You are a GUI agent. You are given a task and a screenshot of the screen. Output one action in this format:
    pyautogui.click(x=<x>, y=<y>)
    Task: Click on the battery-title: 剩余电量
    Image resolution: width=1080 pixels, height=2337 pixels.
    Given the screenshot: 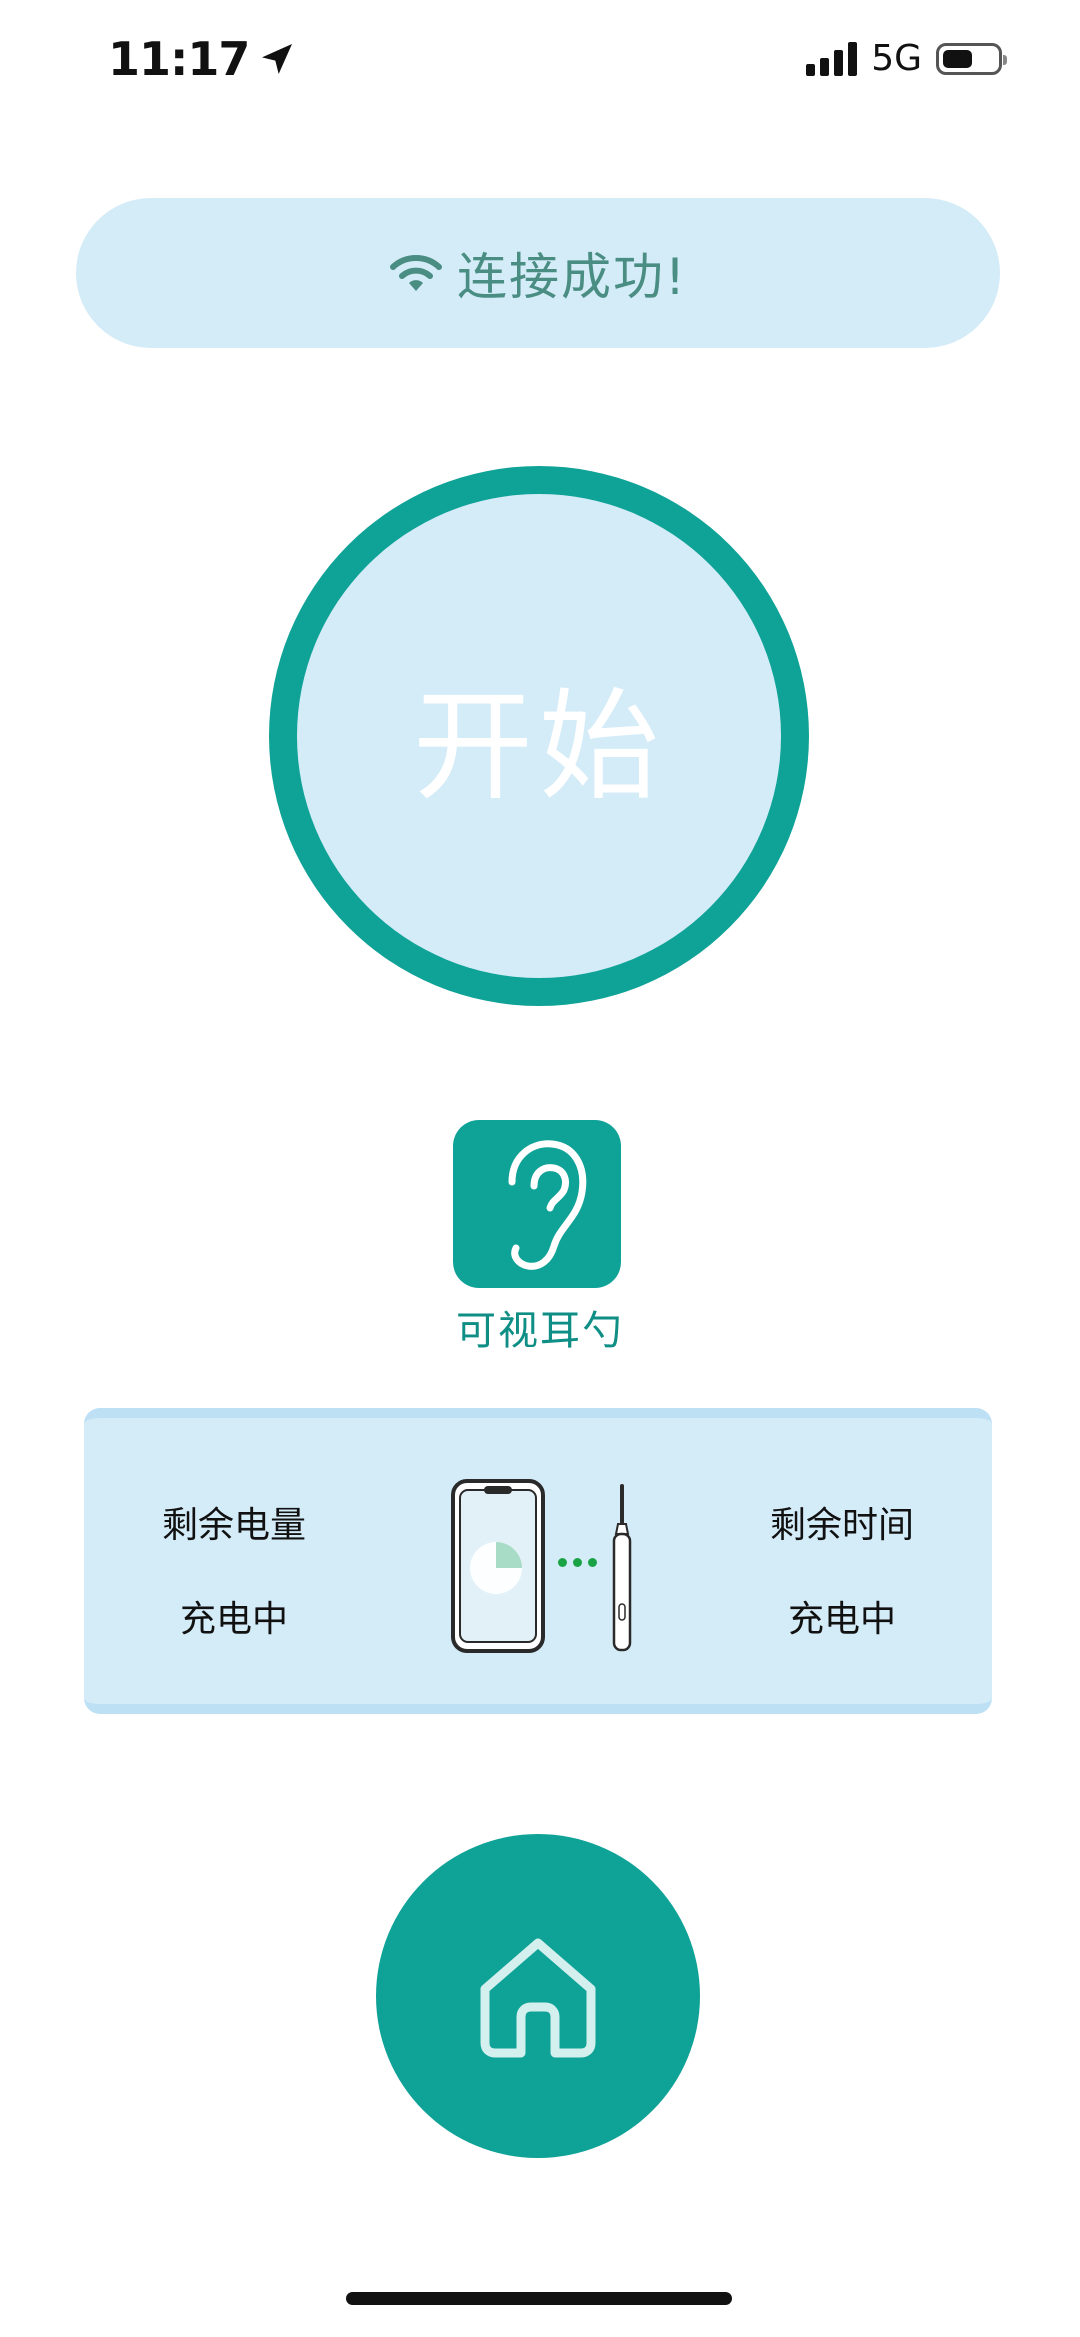 What is the action you would take?
    pyautogui.click(x=233, y=1525)
    